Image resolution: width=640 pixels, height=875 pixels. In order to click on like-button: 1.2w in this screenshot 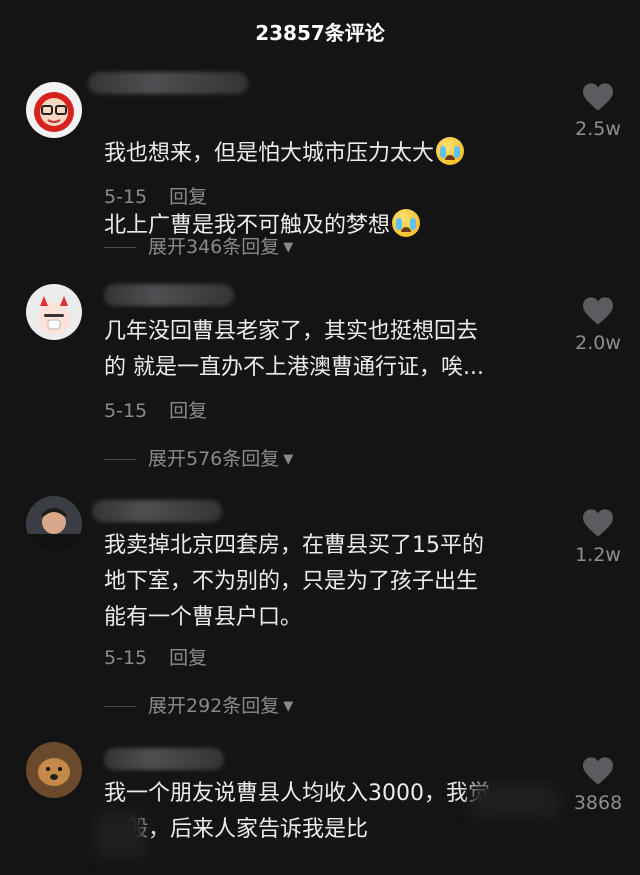, I will do `click(598, 537)`.